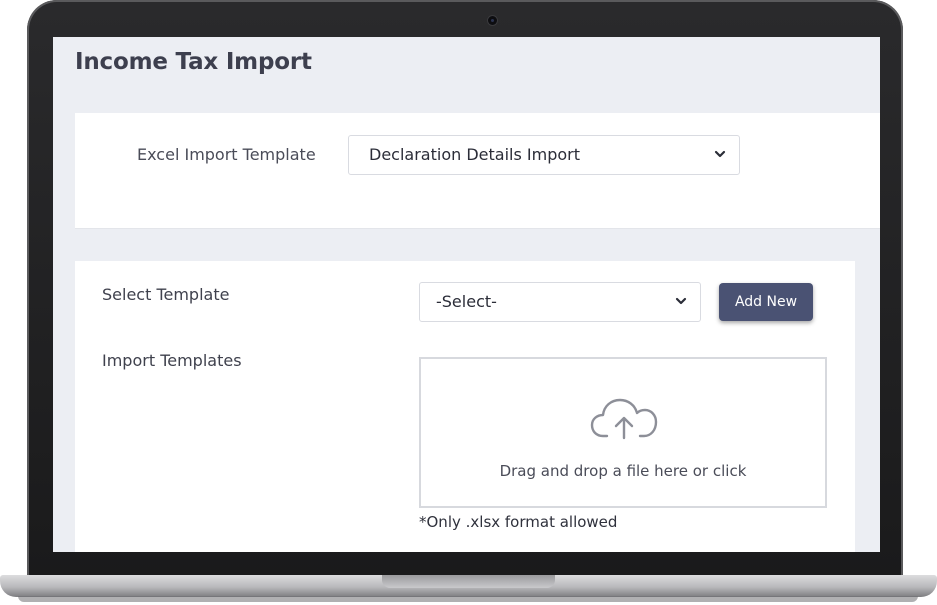 Image resolution: width=937 pixels, height=605 pixels. What do you see at coordinates (474, 154) in the screenshot?
I see `excel-import-template-value: Declaration Details Import` at bounding box center [474, 154].